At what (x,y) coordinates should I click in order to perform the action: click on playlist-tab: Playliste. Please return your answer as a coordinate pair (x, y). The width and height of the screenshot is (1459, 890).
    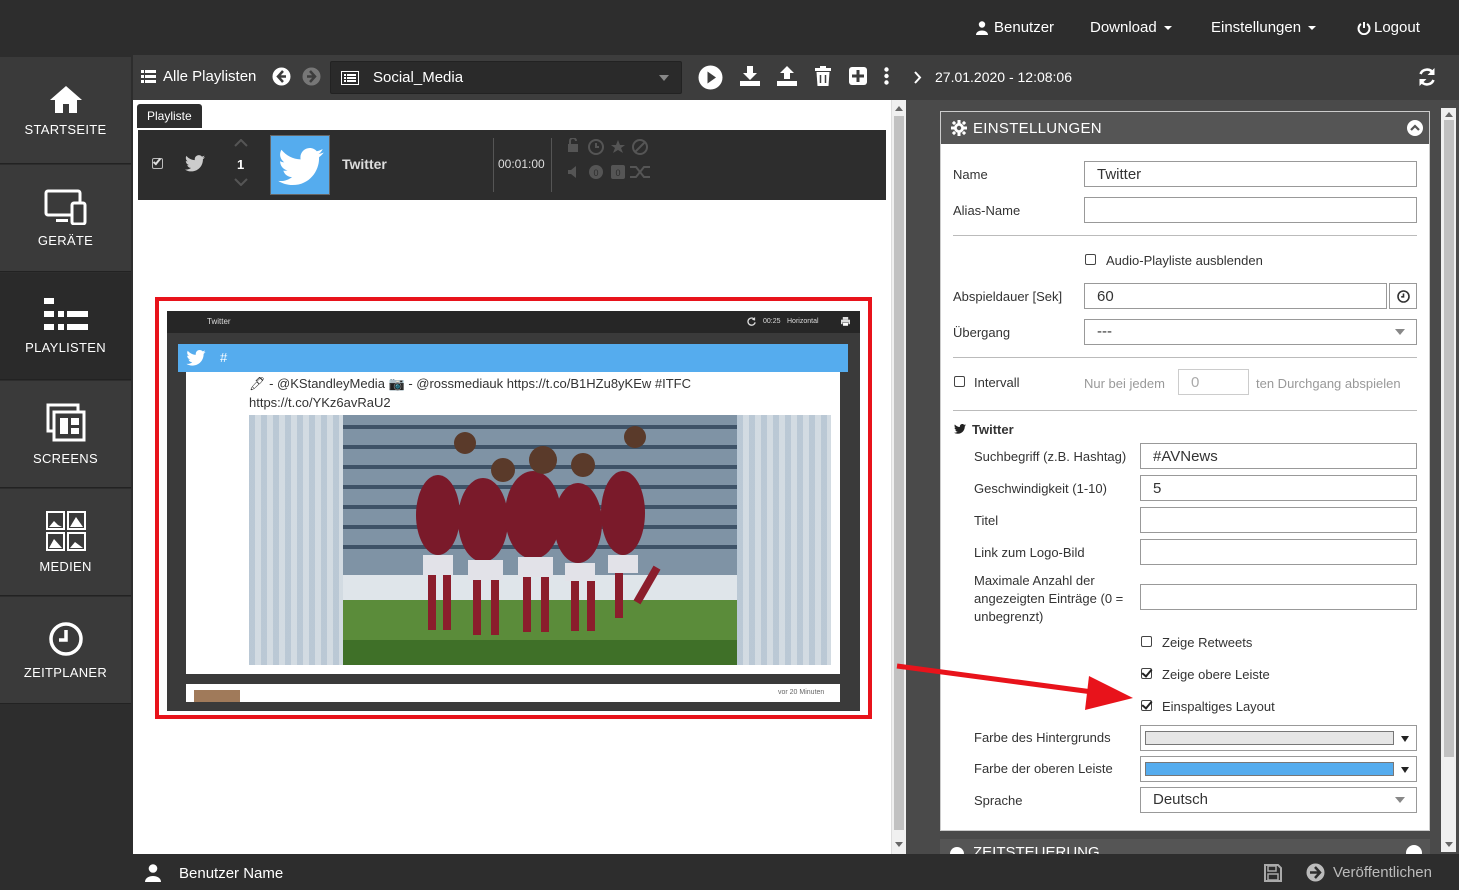
    Looking at the image, I should click on (169, 116).